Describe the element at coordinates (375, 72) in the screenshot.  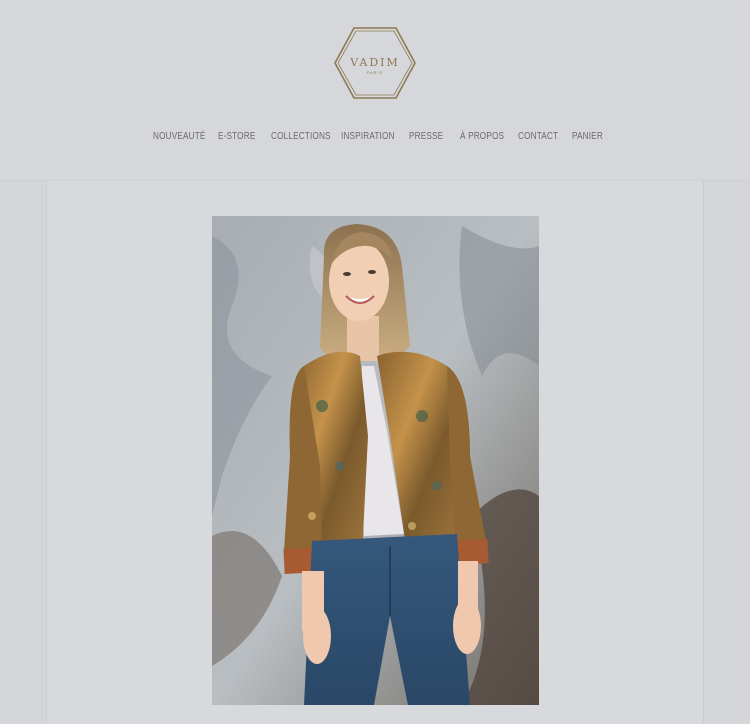
I see `brand-subtitle: PARIS` at that location.